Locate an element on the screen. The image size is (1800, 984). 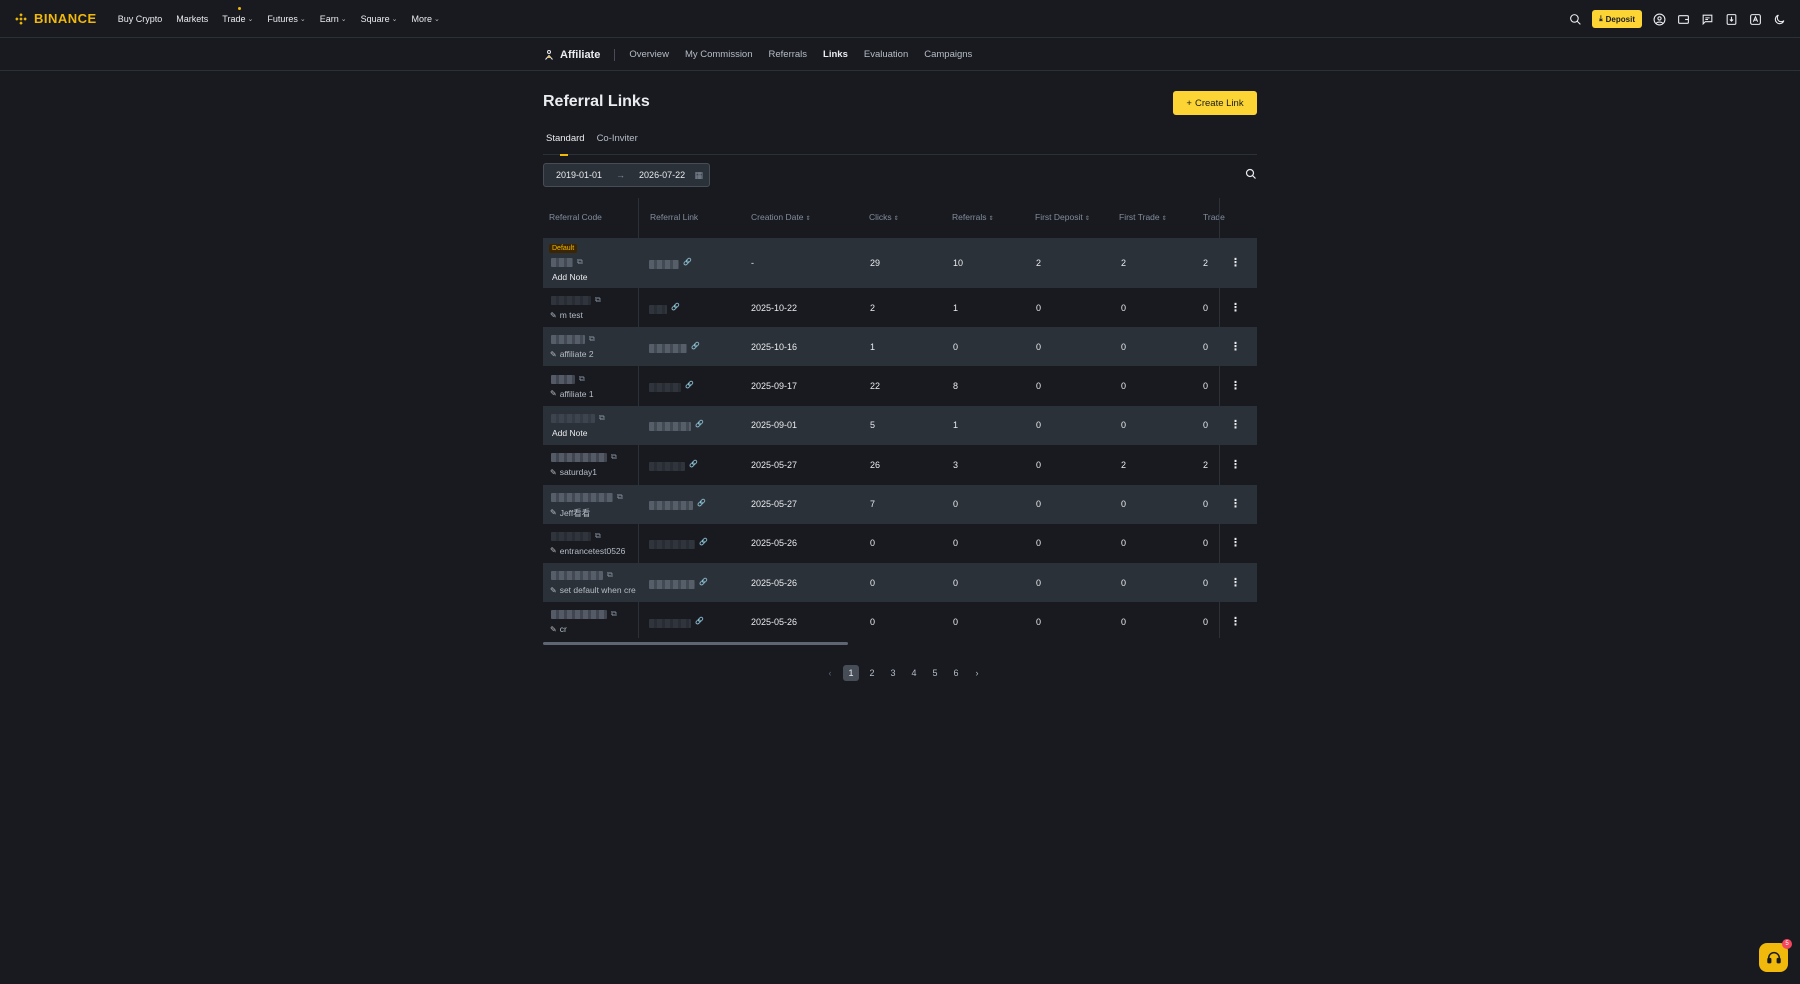
nav-item-more: More ⌄ is located at coordinates (426, 19).